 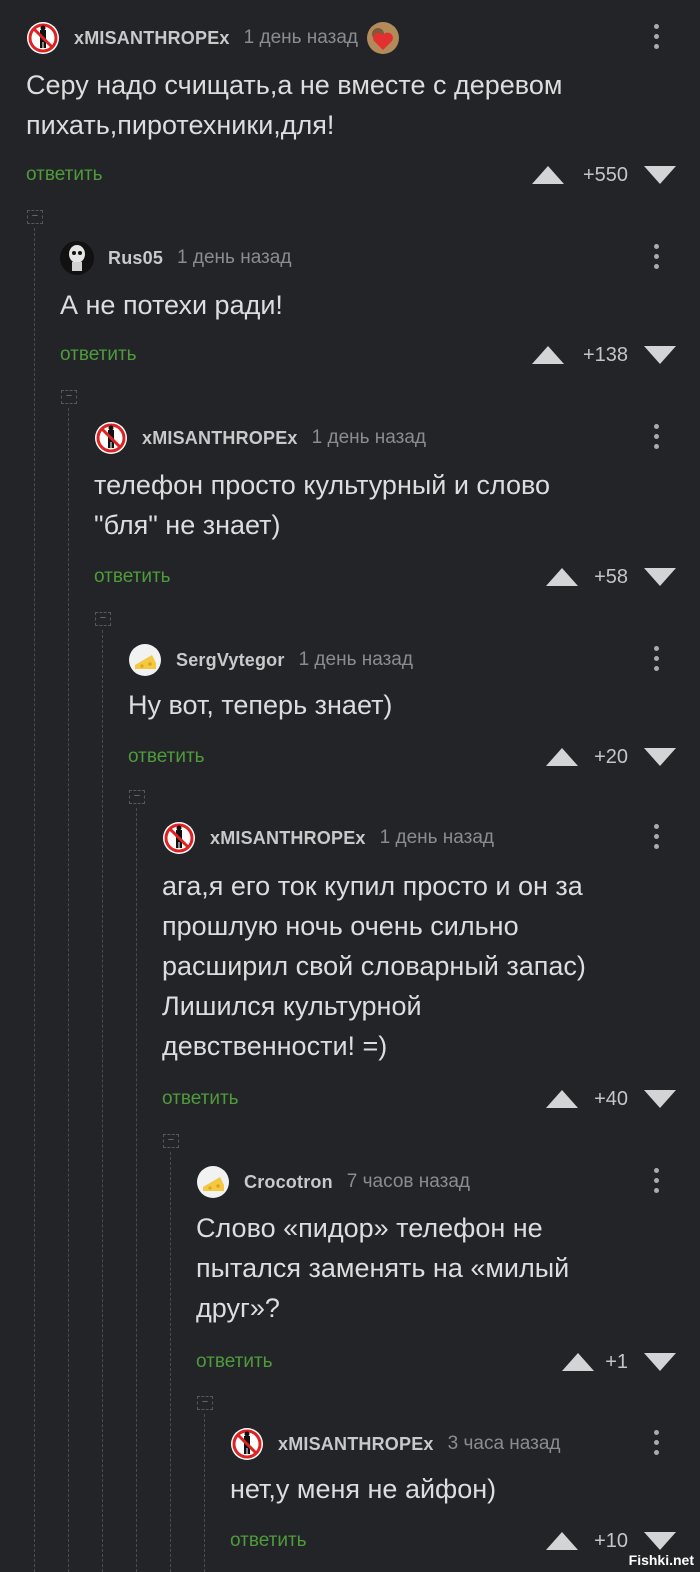 I want to click on comment-header: Rus05 1 день назад, so click(x=175, y=258).